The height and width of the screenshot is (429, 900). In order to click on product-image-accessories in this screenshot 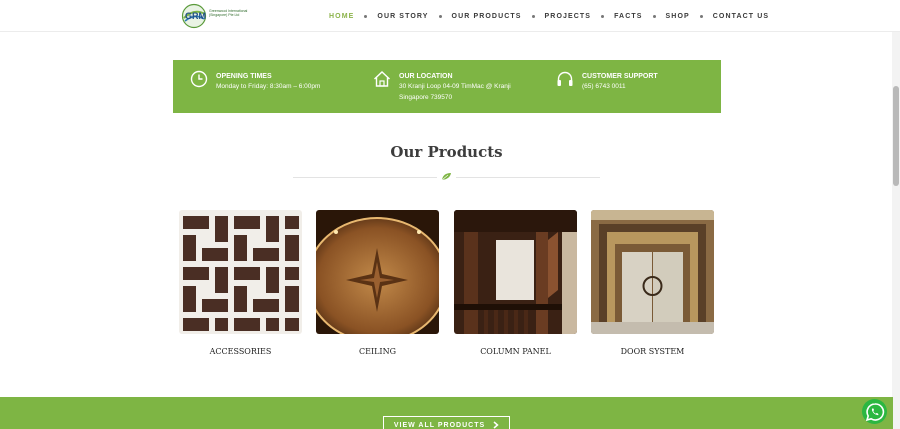, I will do `click(240, 272)`.